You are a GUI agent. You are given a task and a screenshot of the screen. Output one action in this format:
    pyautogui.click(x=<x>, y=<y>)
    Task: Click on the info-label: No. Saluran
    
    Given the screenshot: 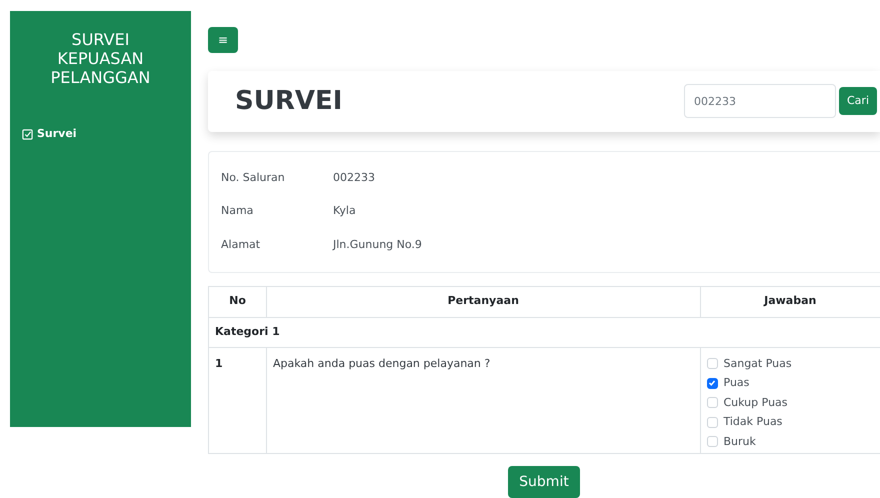 What is the action you would take?
    pyautogui.click(x=253, y=178)
    